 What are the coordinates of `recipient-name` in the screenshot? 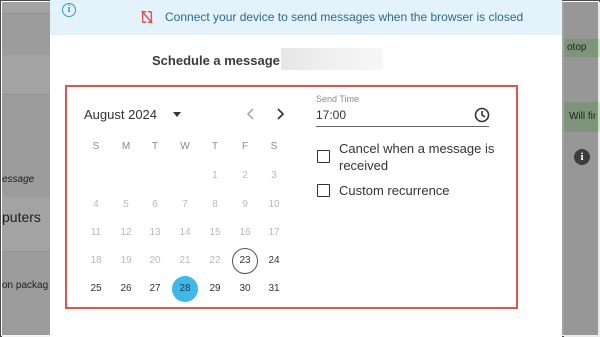 It's located at (332, 59).